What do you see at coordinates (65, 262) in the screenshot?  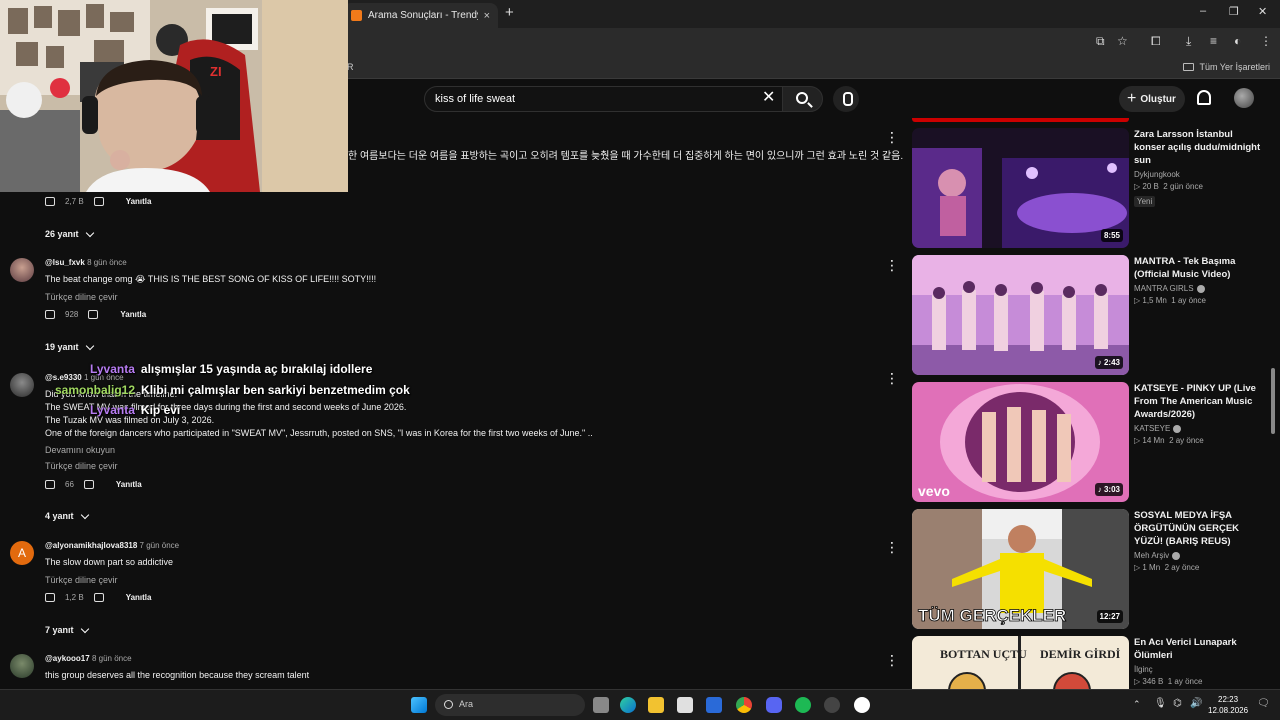 I see `comment-author: @lsu_fxvk` at bounding box center [65, 262].